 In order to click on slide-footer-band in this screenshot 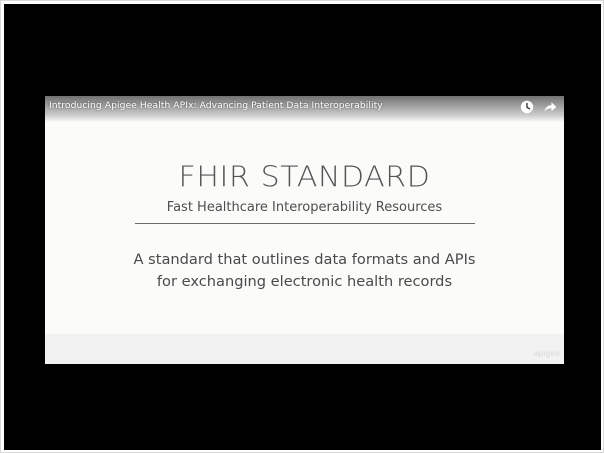, I will do `click(304, 349)`.